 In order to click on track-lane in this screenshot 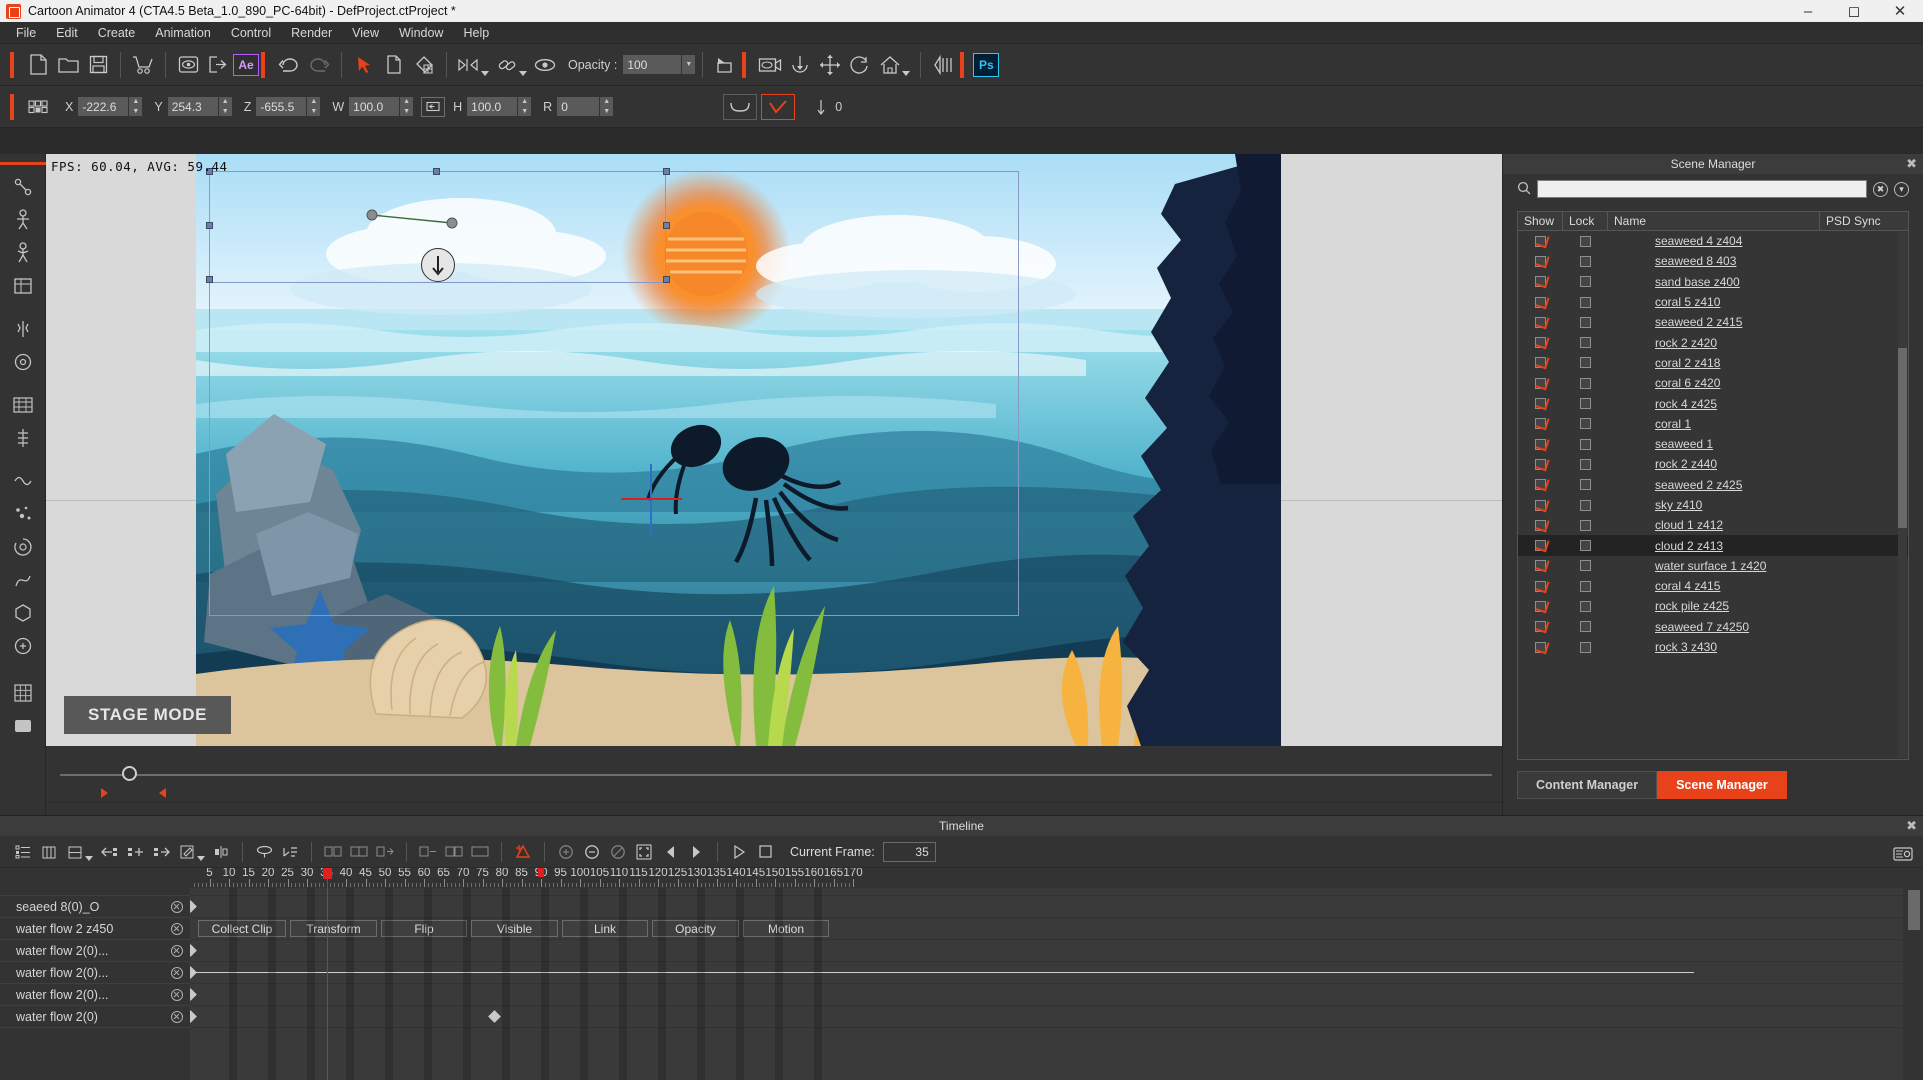, I will do `click(1046, 951)`.